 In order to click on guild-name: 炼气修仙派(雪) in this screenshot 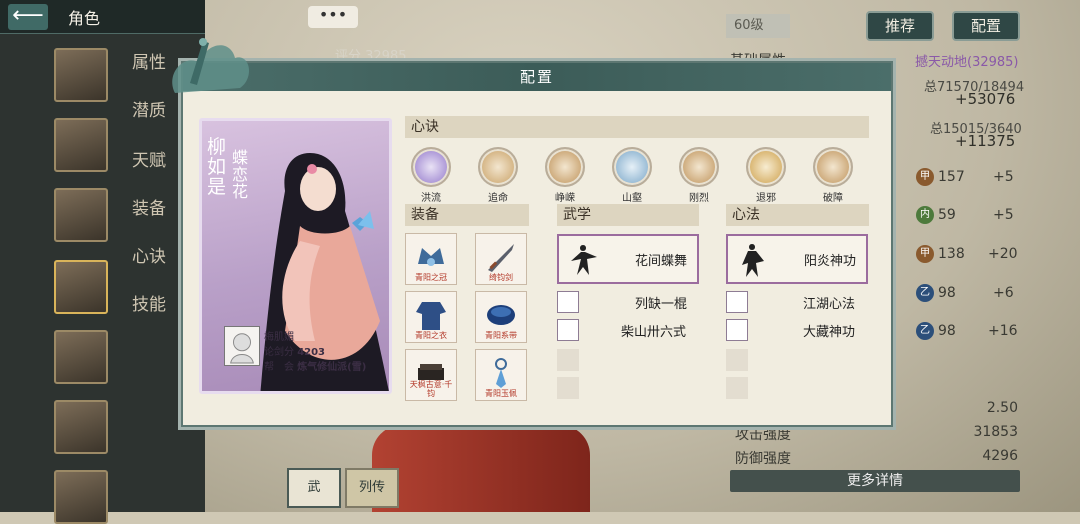, I will do `click(332, 367)`.